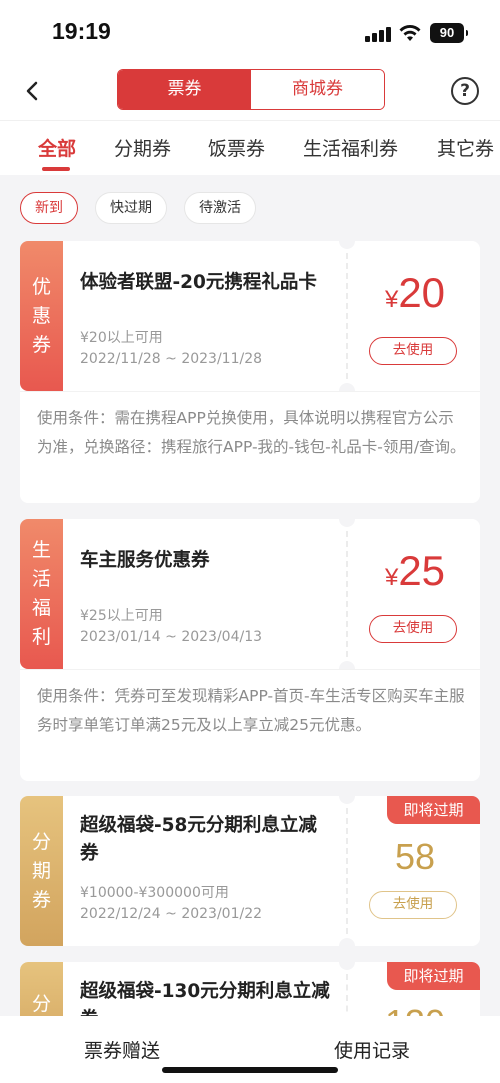 The height and width of the screenshot is (1083, 500). Describe the element at coordinates (236, 147) in the screenshot. I see `tab-meal: 饭票券` at that location.